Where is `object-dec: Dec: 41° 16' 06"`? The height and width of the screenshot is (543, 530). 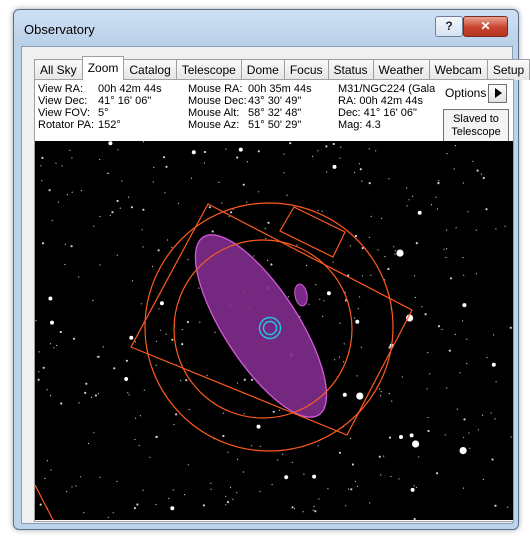
object-dec: Dec: 41° 16' 06" is located at coordinates (377, 113).